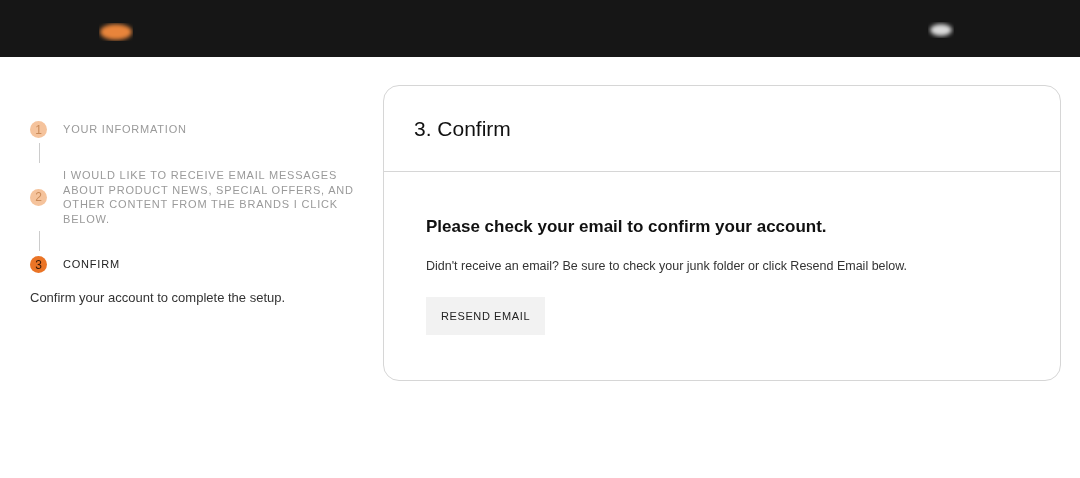  Describe the element at coordinates (38, 264) in the screenshot. I see `step-number: 3` at that location.